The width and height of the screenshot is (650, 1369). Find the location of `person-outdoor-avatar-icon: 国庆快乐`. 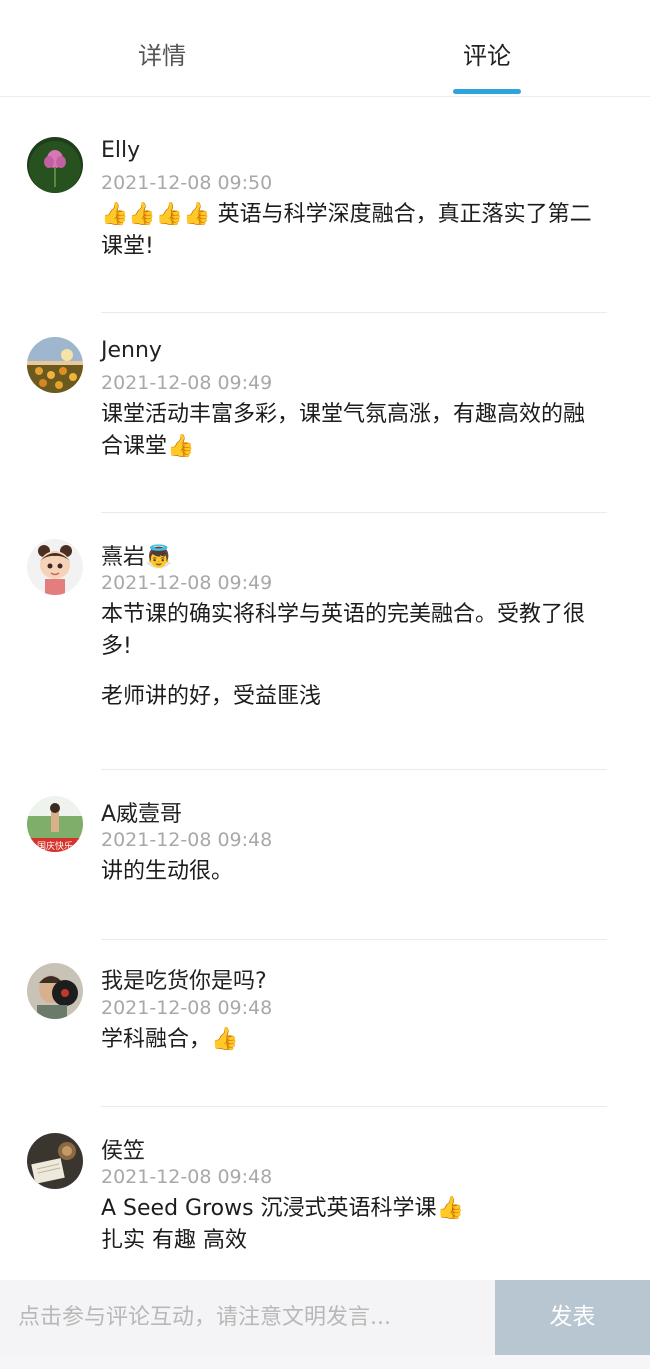

person-outdoor-avatar-icon: 国庆快乐 is located at coordinates (55, 824).